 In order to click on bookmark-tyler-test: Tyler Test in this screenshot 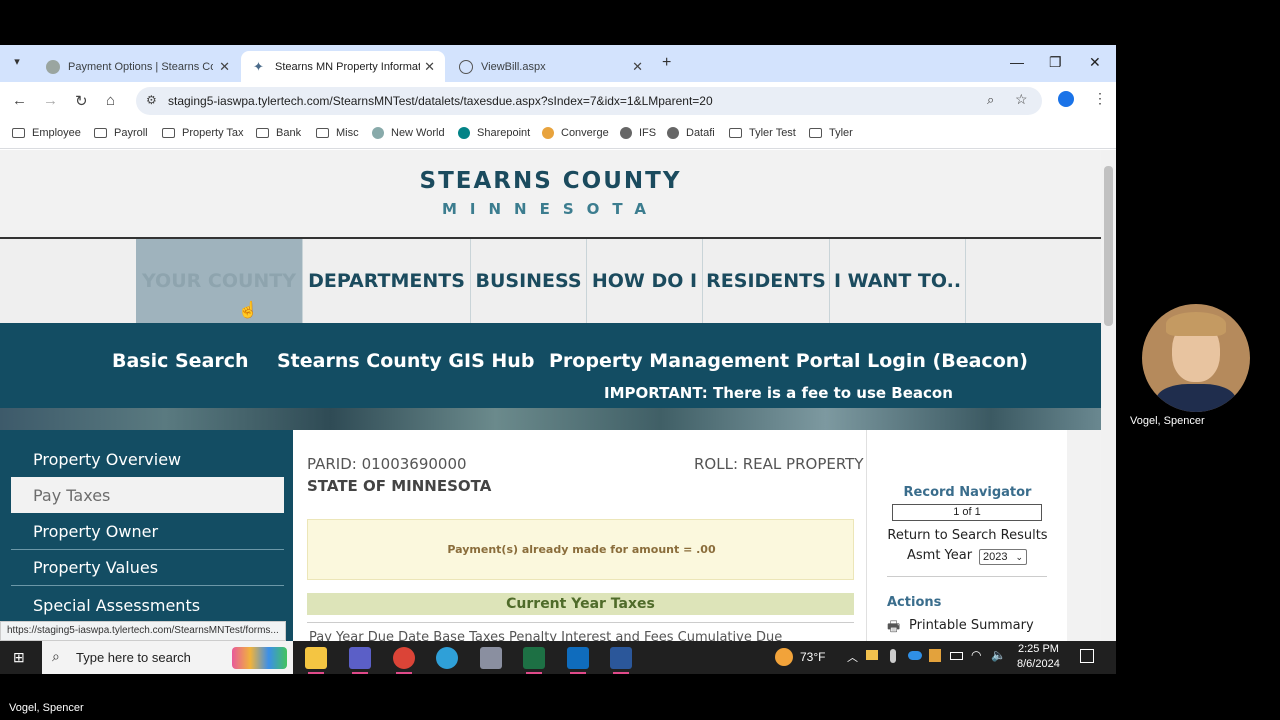, I will do `click(762, 133)`.